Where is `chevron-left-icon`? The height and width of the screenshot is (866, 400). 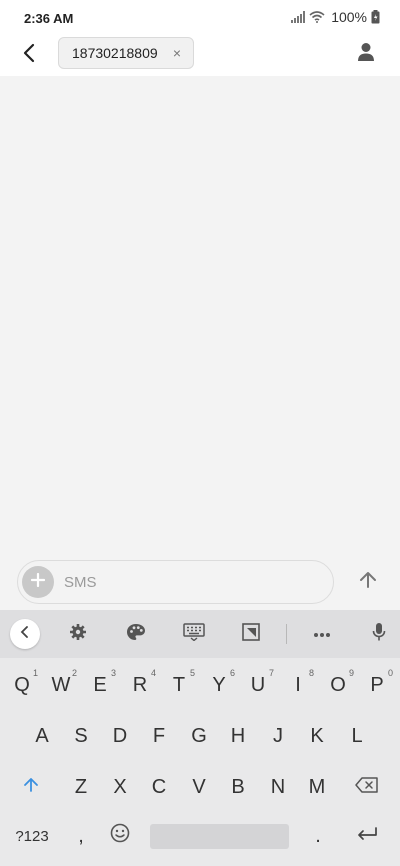 chevron-left-icon is located at coordinates (25, 634).